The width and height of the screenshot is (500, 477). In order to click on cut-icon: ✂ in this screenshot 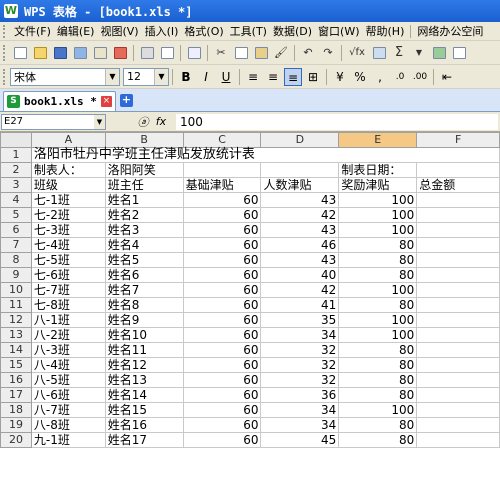, I will do `click(221, 53)`.